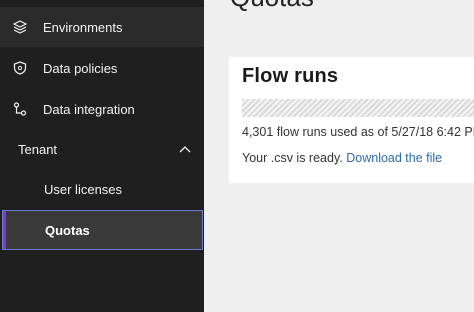 The image size is (474, 312). Describe the element at coordinates (102, 230) in the screenshot. I see `sidebar-item-quotas: Quotas` at that location.